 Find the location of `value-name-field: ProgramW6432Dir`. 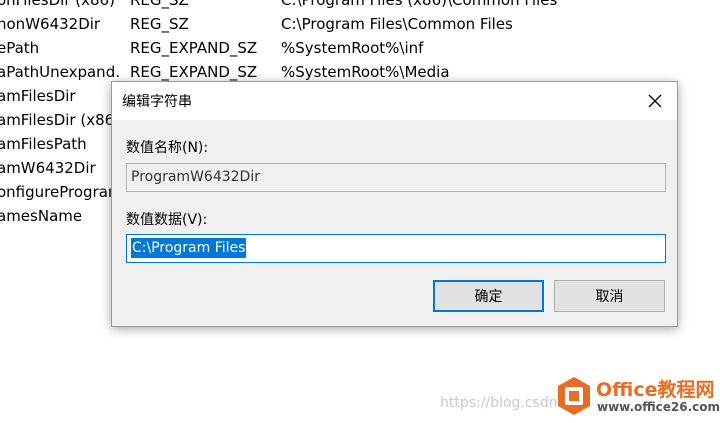

value-name-field: ProgramW6432Dir is located at coordinates (396, 177).